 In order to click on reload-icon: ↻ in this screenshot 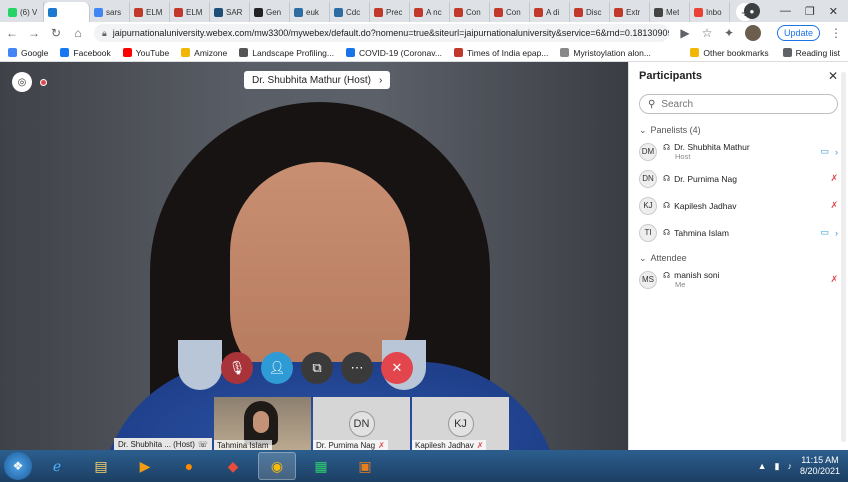, I will do `click(56, 33)`.